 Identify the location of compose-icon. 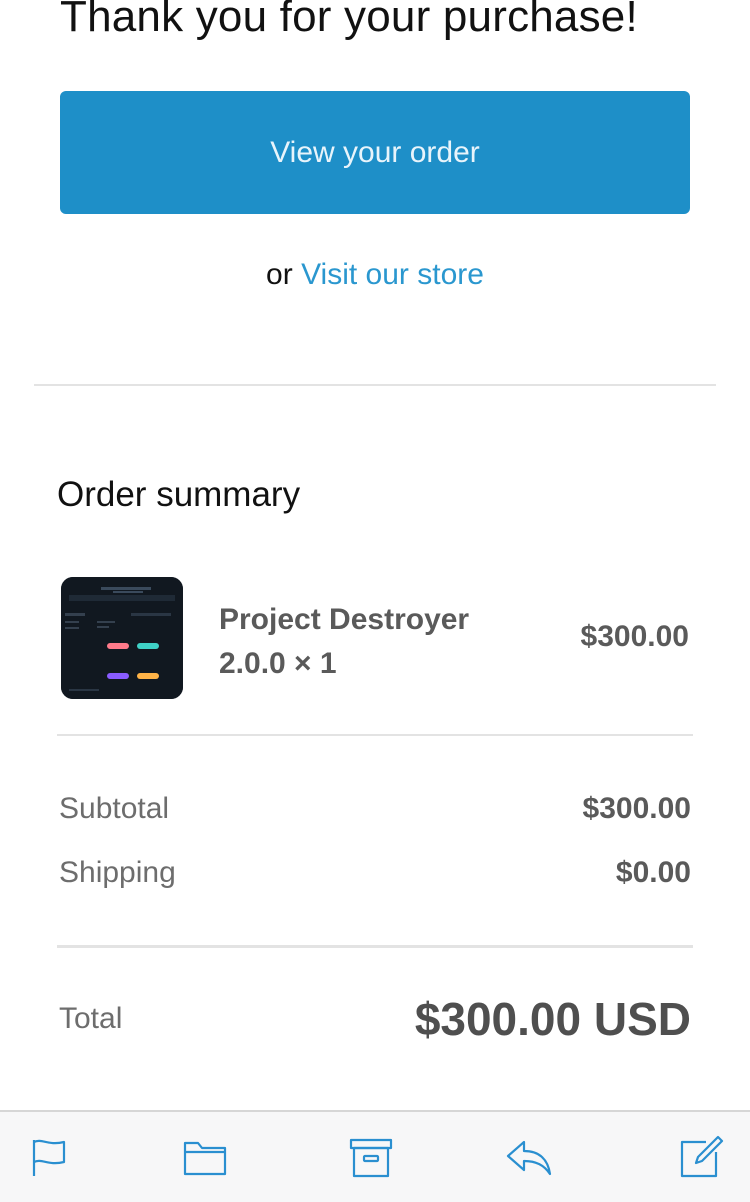
(702, 1156).